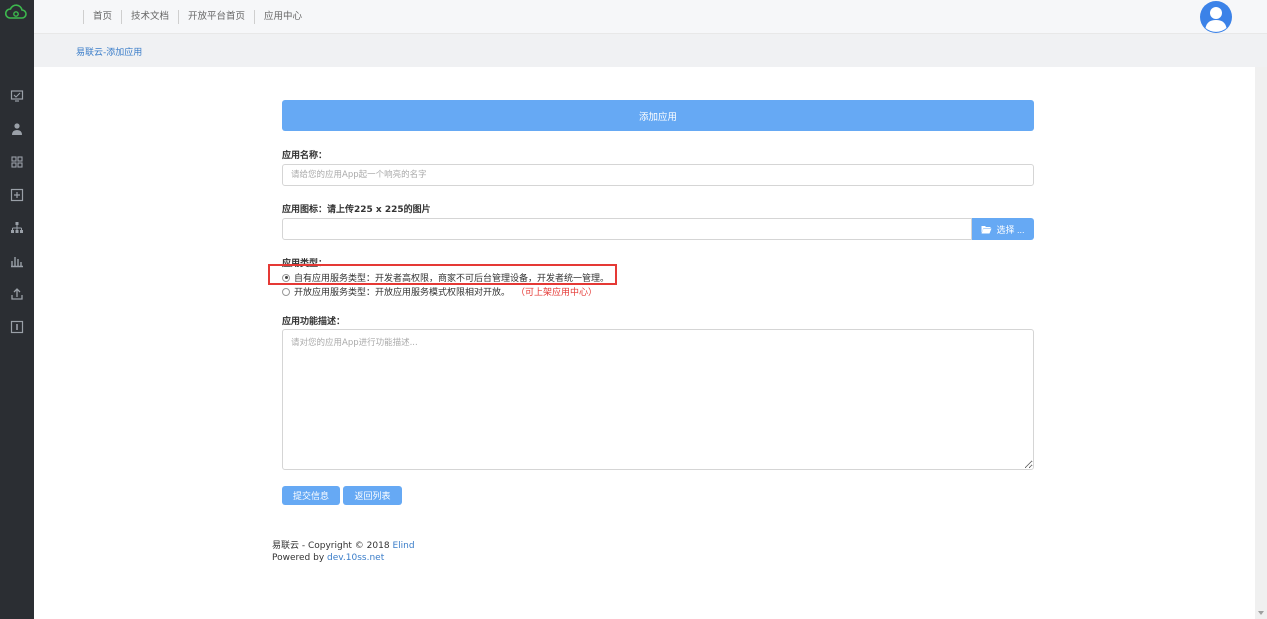  Describe the element at coordinates (650, 50) in the screenshot. I see `breadcrumb-bar: 易联云-添加应用` at that location.